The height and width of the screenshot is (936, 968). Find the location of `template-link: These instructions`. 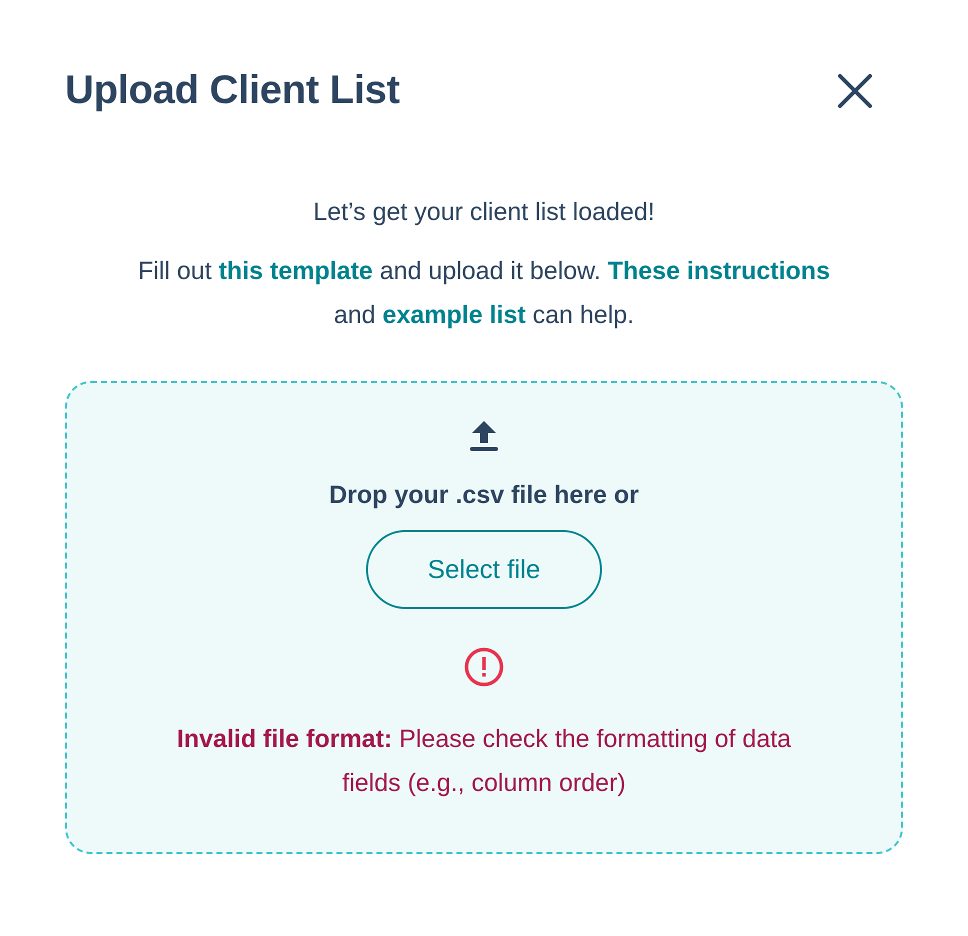

template-link: These instructions is located at coordinates (719, 271).